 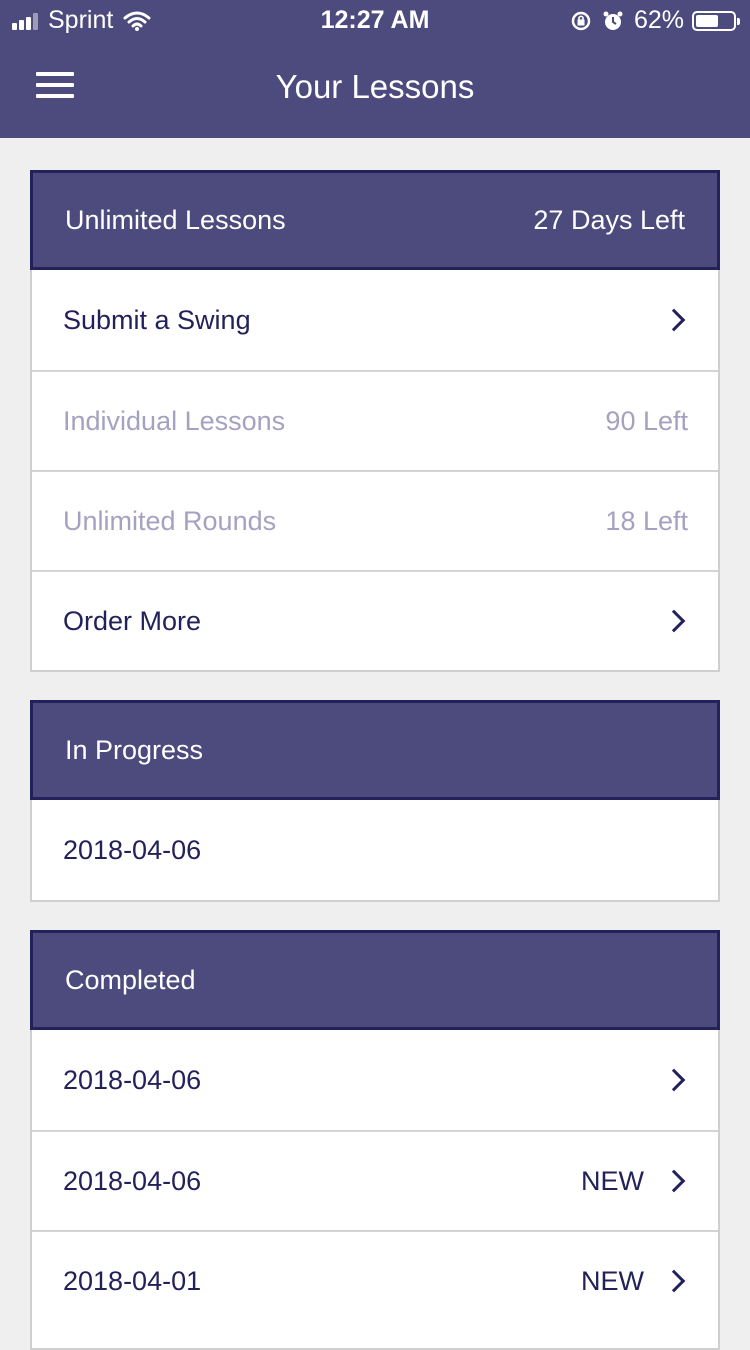 I want to click on unlimited-rounds-value: 18 Left, so click(x=646, y=520).